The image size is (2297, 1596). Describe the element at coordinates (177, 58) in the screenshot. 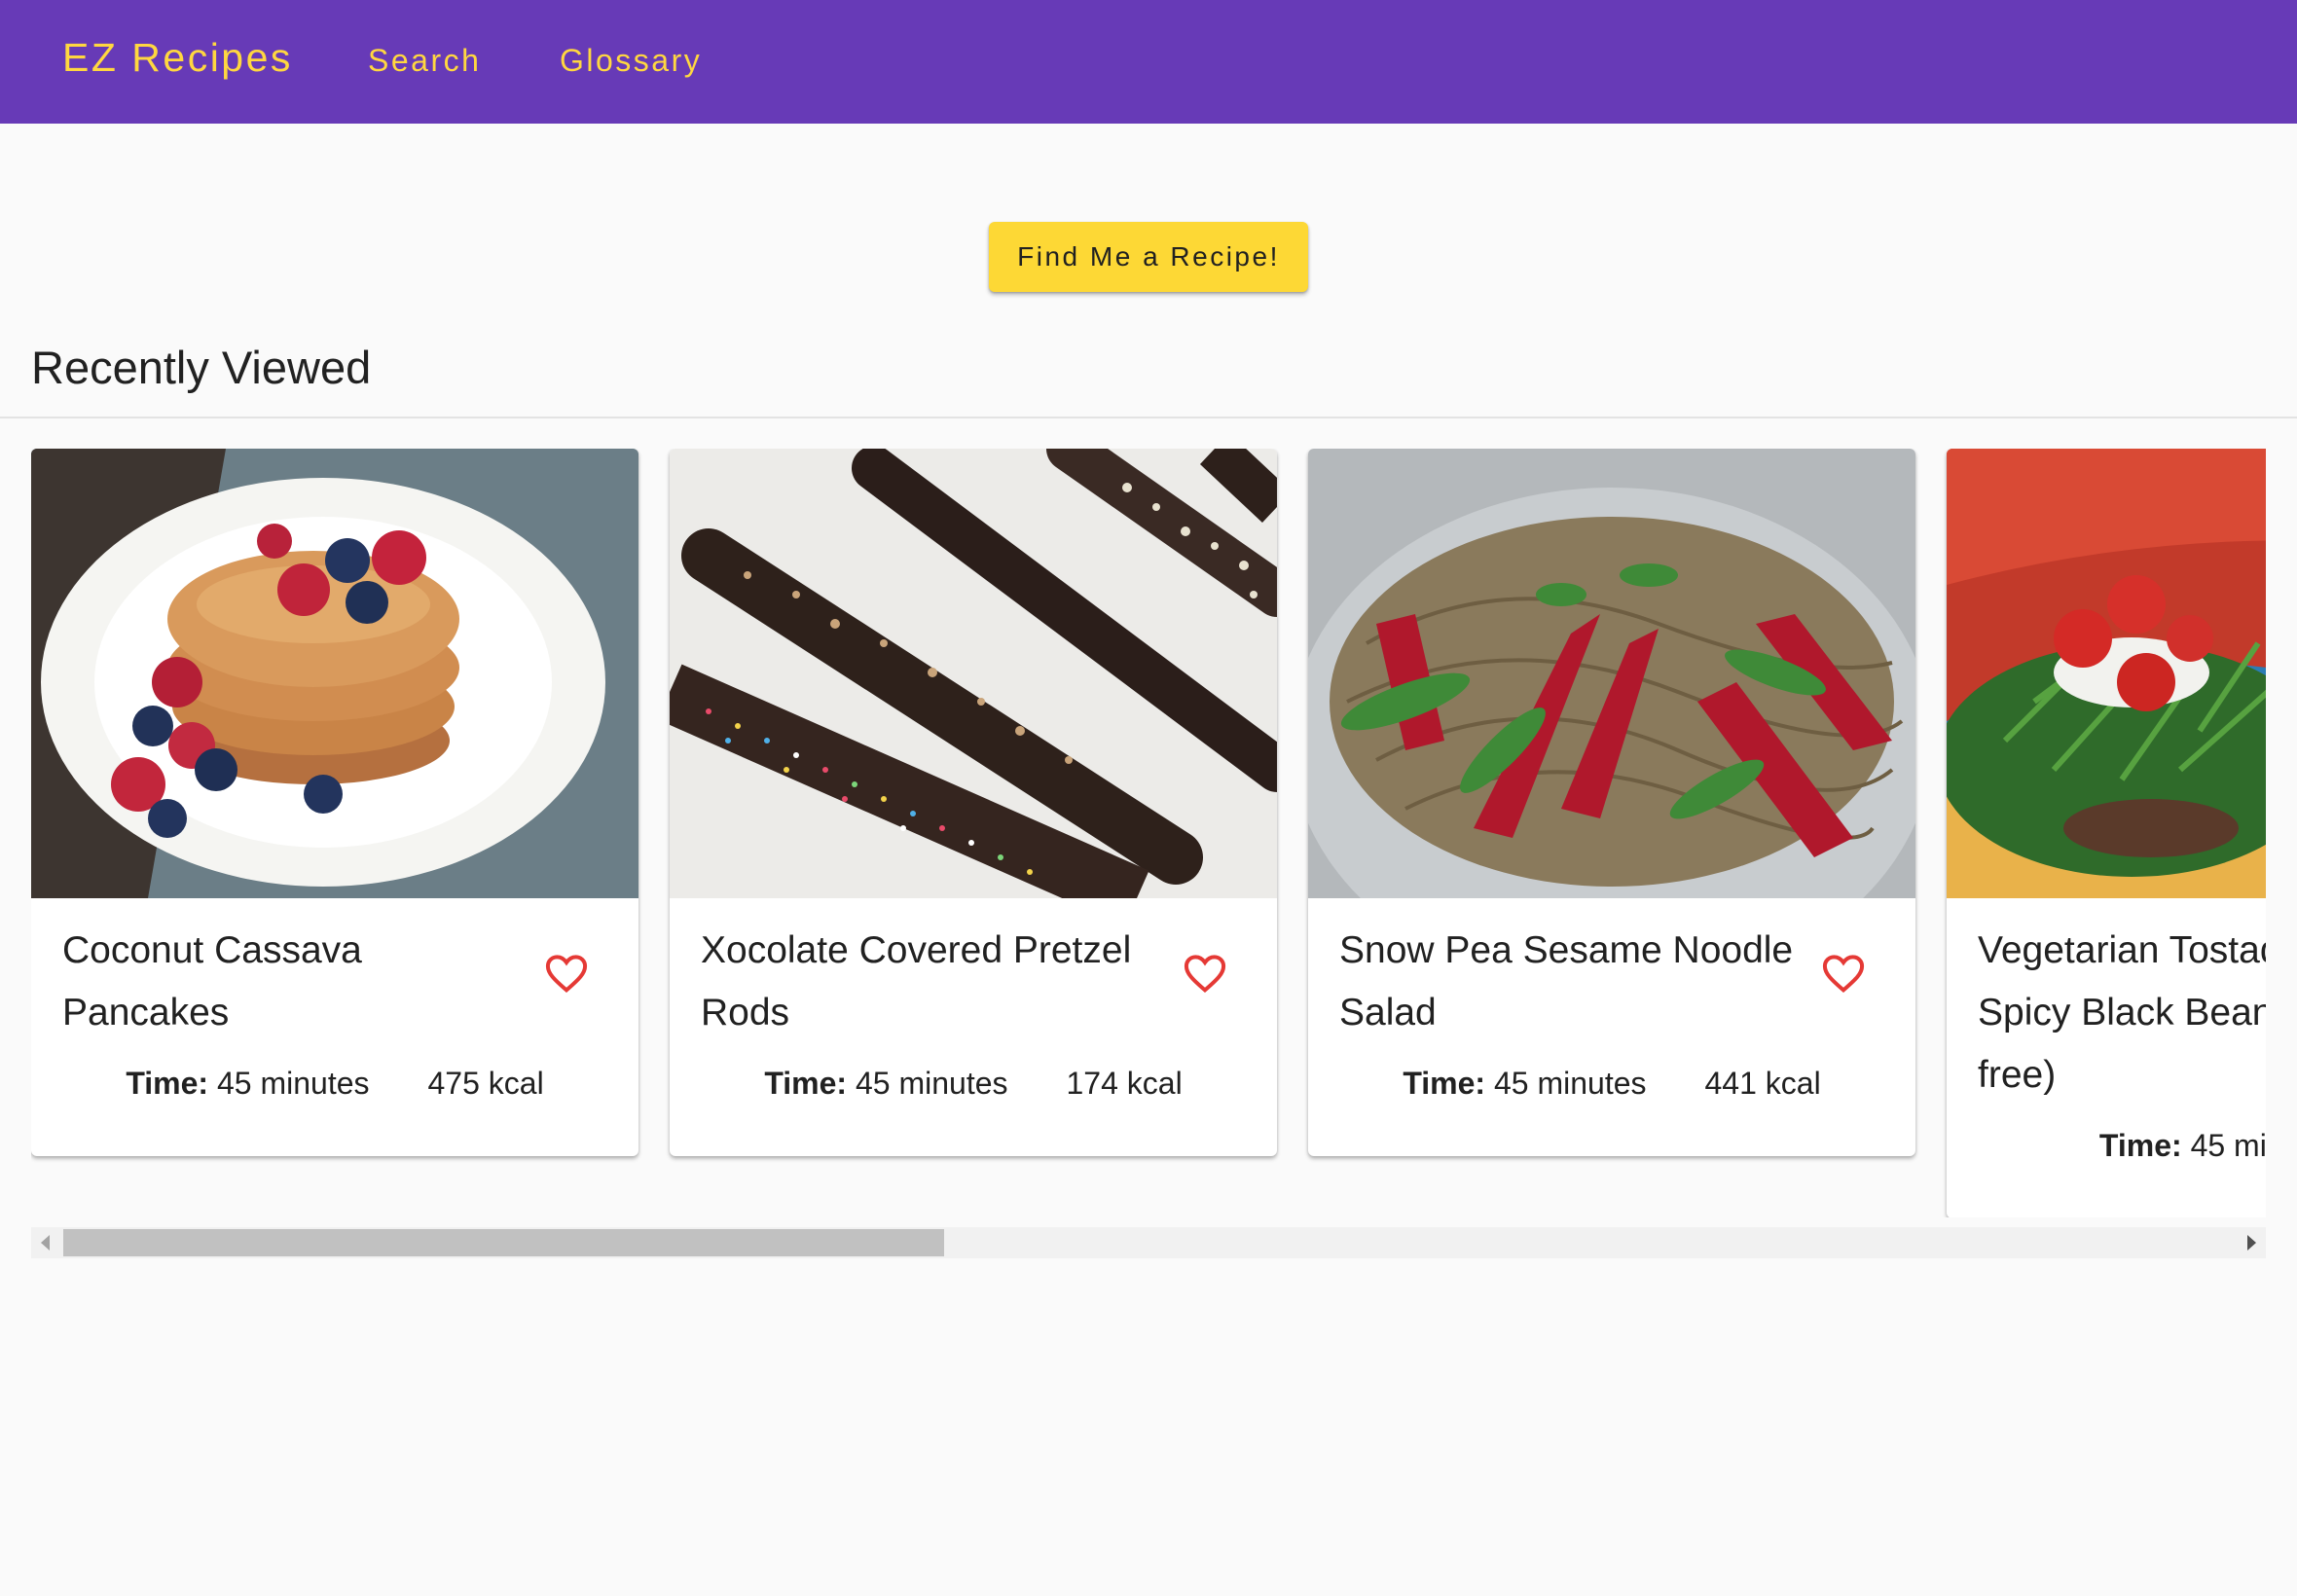

I see `app-brand: EZ Recipes` at that location.